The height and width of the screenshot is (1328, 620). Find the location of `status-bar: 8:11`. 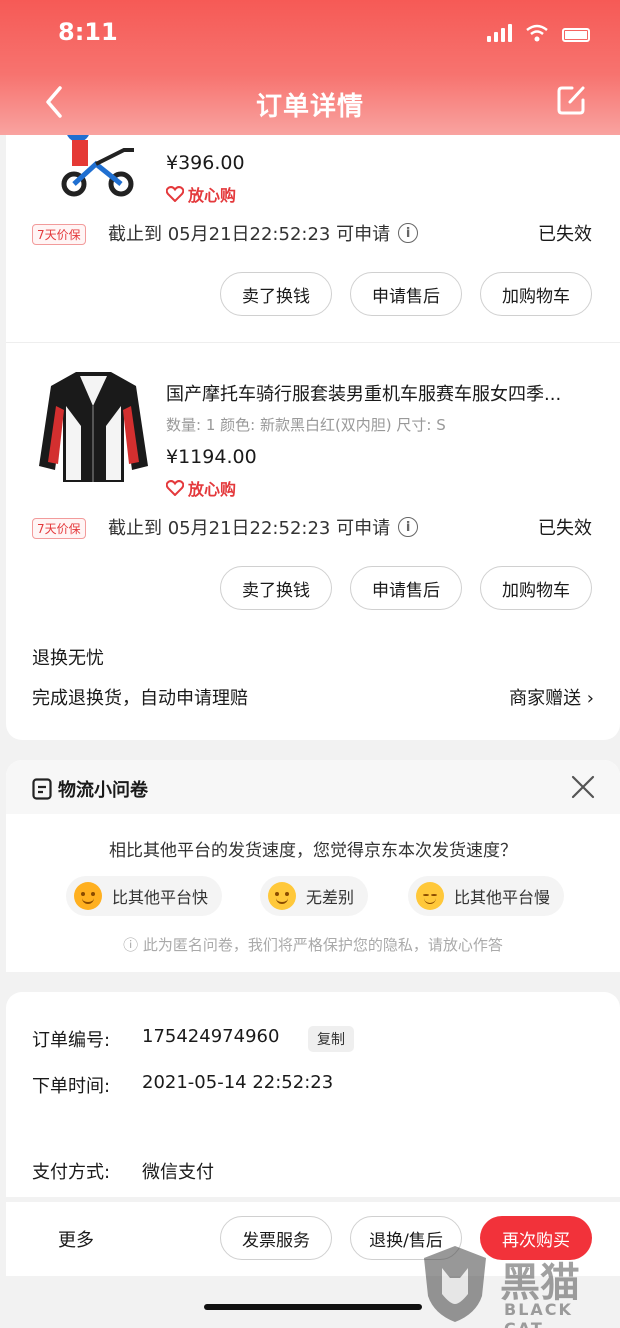

status-bar: 8:11 is located at coordinates (310, 33).